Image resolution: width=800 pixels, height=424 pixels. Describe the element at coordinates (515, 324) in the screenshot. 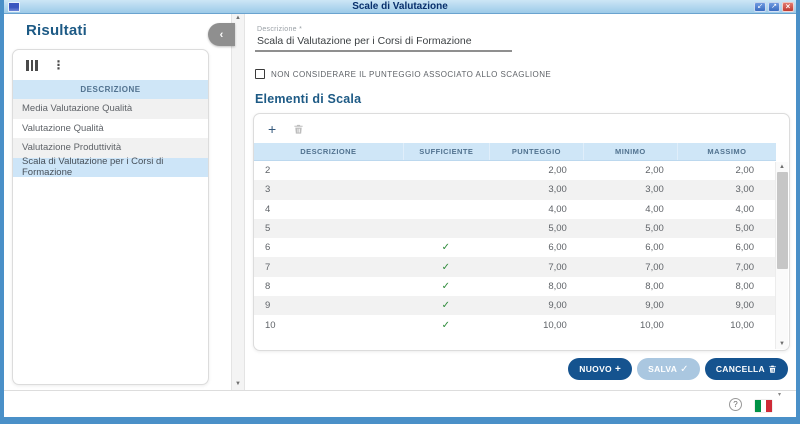

I see `table-row: 10 ✓ 10,00 10,00 10,00` at that location.